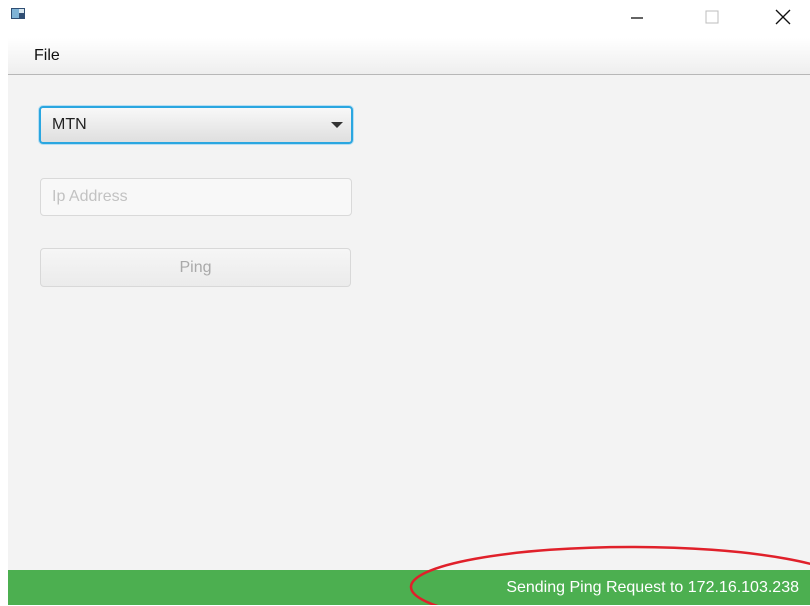 The height and width of the screenshot is (606, 810). What do you see at coordinates (652, 587) in the screenshot?
I see `status-message: Sending Ping Request to 172.16.103.238` at bounding box center [652, 587].